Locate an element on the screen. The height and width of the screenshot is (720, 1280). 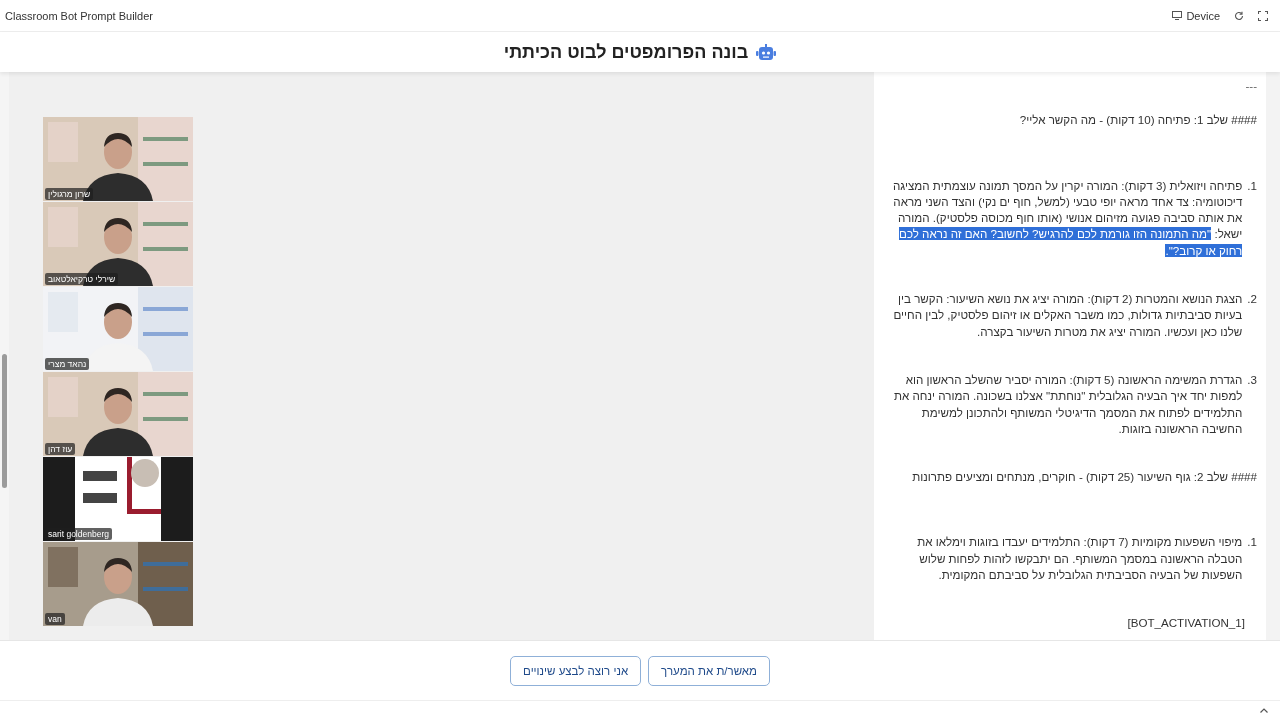
list-number: 3. is located at coordinates (1252, 379).